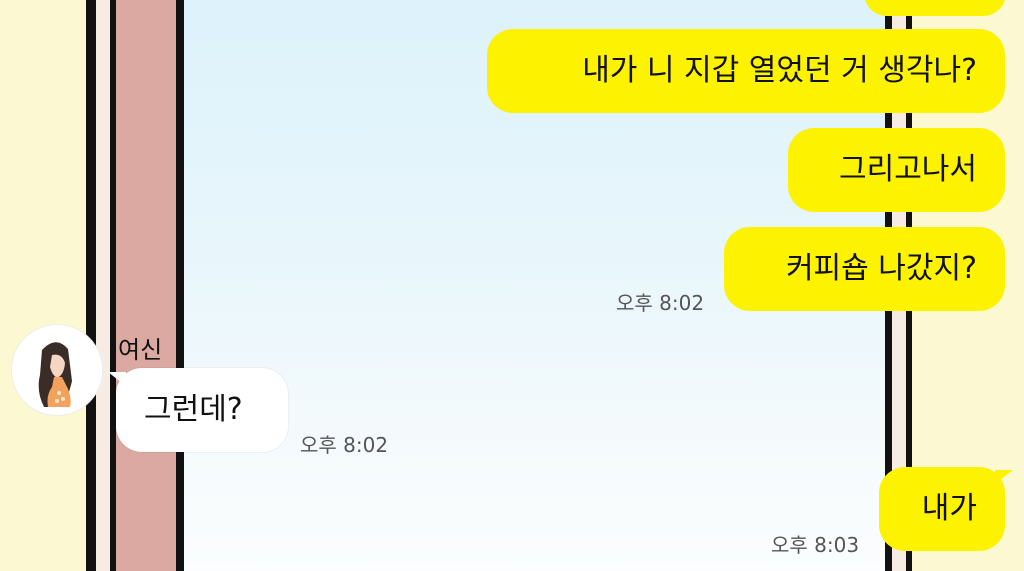 Image resolution: width=1024 pixels, height=571 pixels. I want to click on frame-cream-left, so click(103, 285).